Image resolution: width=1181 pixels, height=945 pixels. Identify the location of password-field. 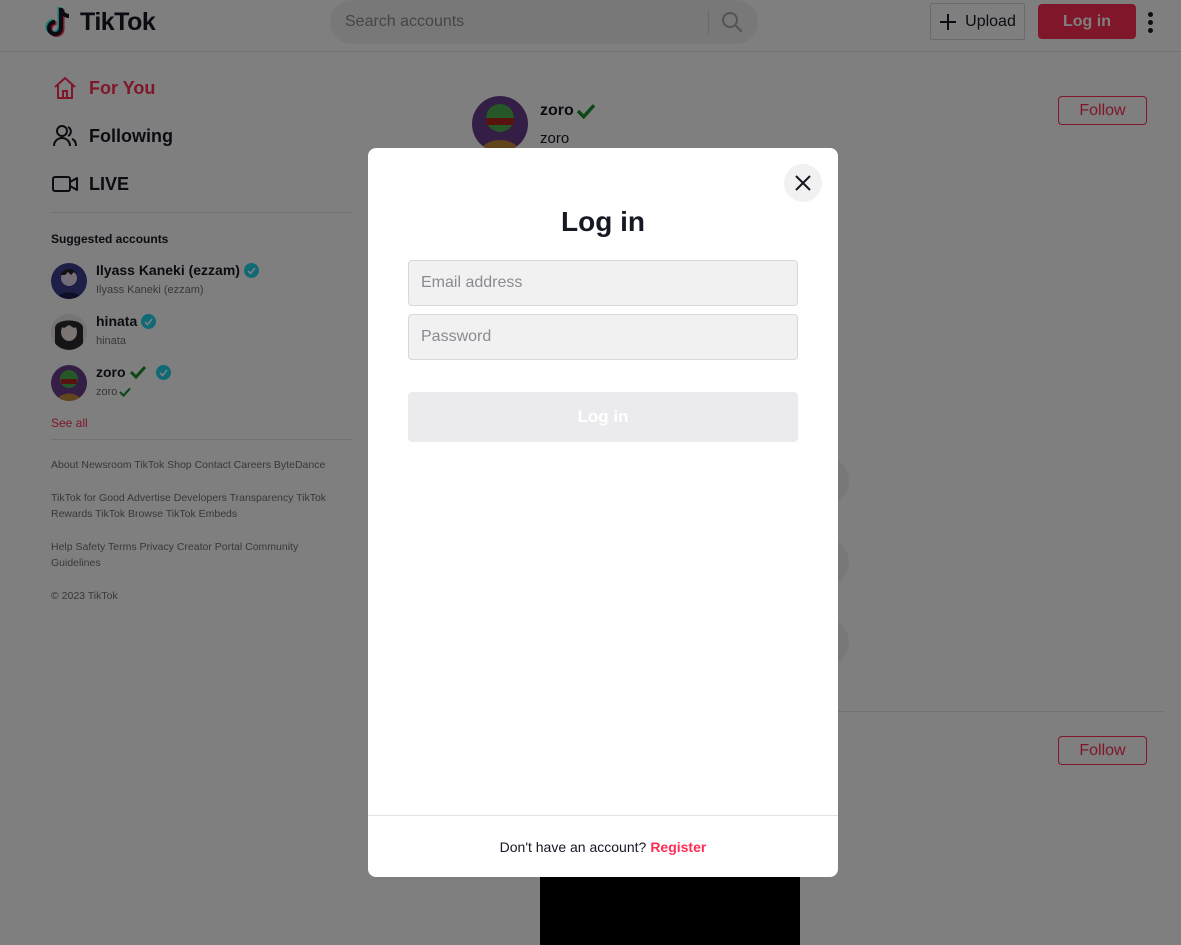
(603, 337).